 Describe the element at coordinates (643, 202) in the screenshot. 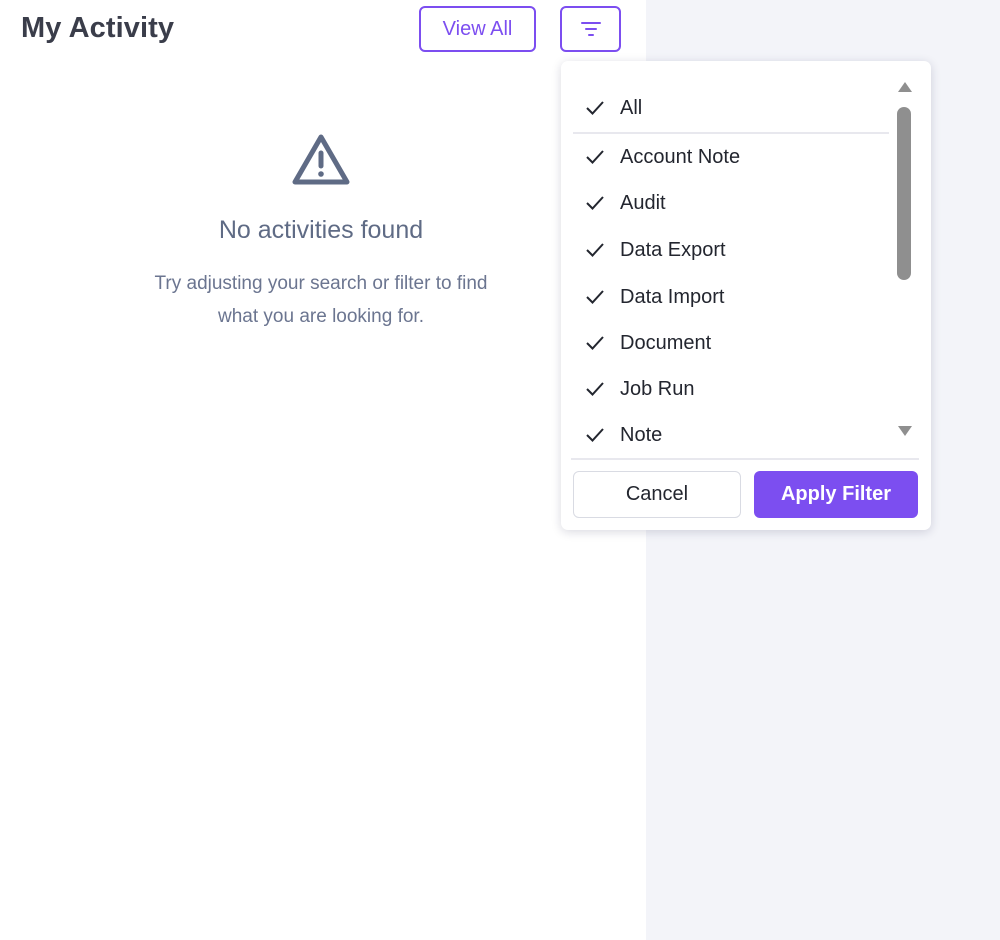

I see `filter-option-label: Audit` at that location.